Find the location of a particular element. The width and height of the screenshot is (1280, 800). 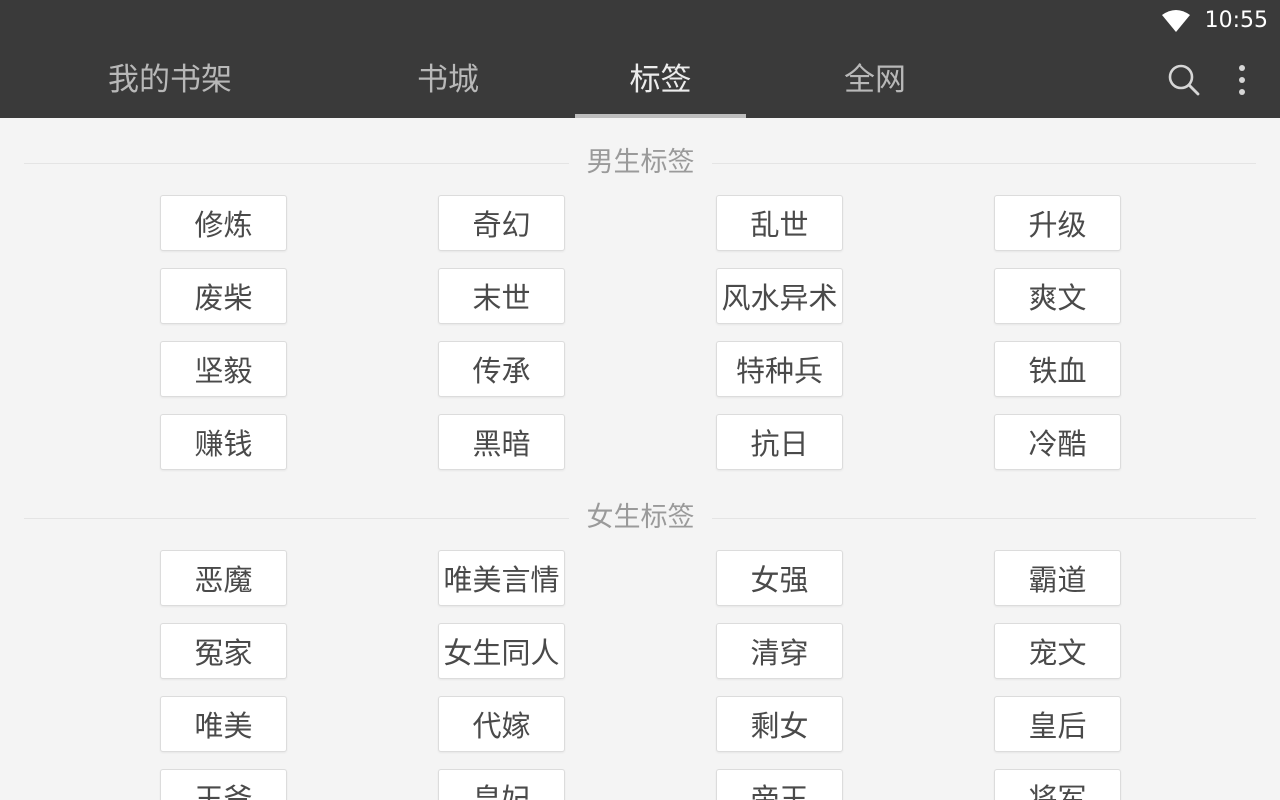

search-icon is located at coordinates (1184, 80).